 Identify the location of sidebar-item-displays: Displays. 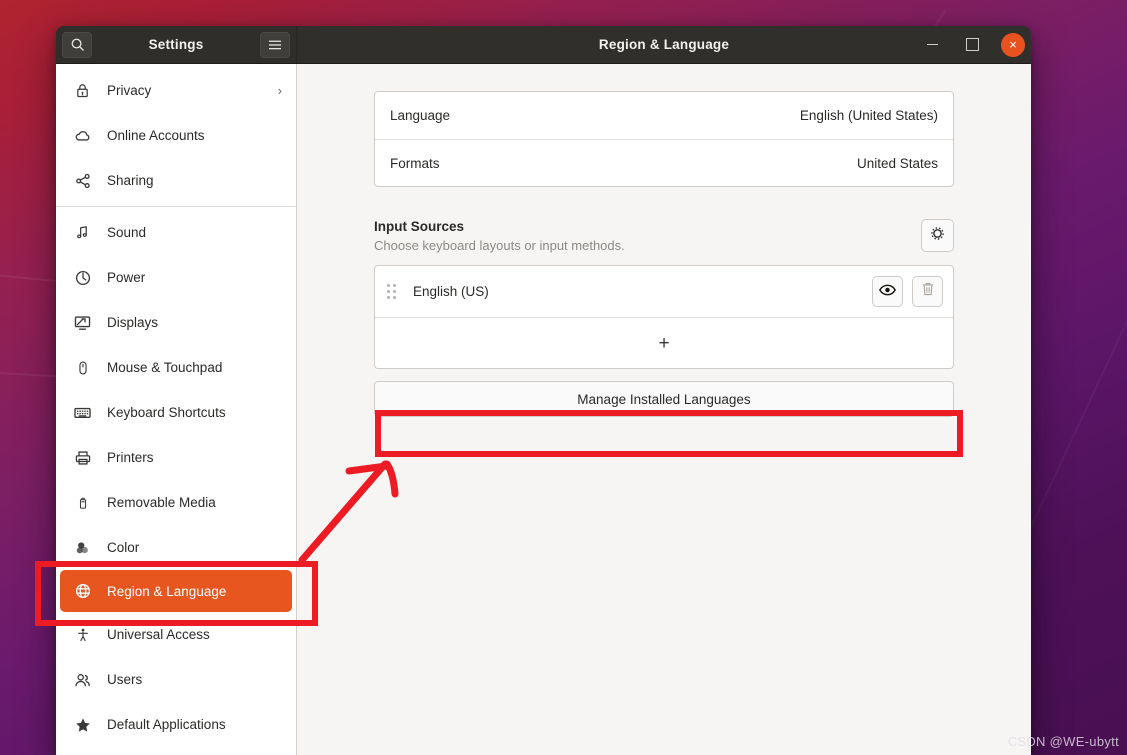
(176, 322).